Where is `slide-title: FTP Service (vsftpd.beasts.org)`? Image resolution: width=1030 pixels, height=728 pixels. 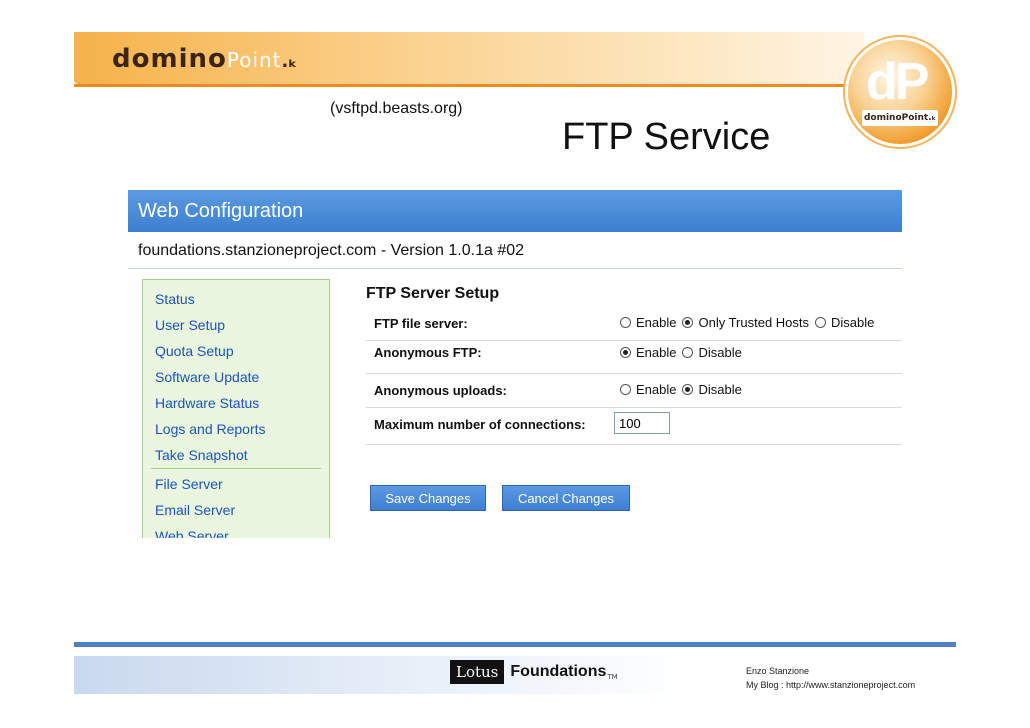 slide-title: FTP Service (vsftpd.beasts.org) is located at coordinates (547, 129).